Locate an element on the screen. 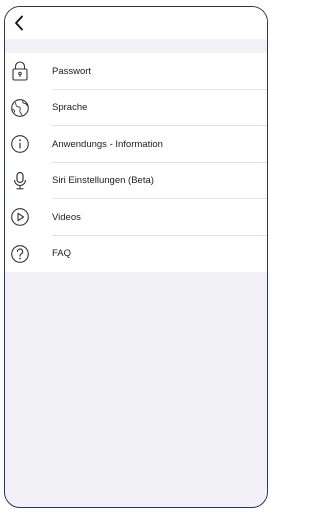 This screenshot has height=513, width=320. info-icon is located at coordinates (20, 144).